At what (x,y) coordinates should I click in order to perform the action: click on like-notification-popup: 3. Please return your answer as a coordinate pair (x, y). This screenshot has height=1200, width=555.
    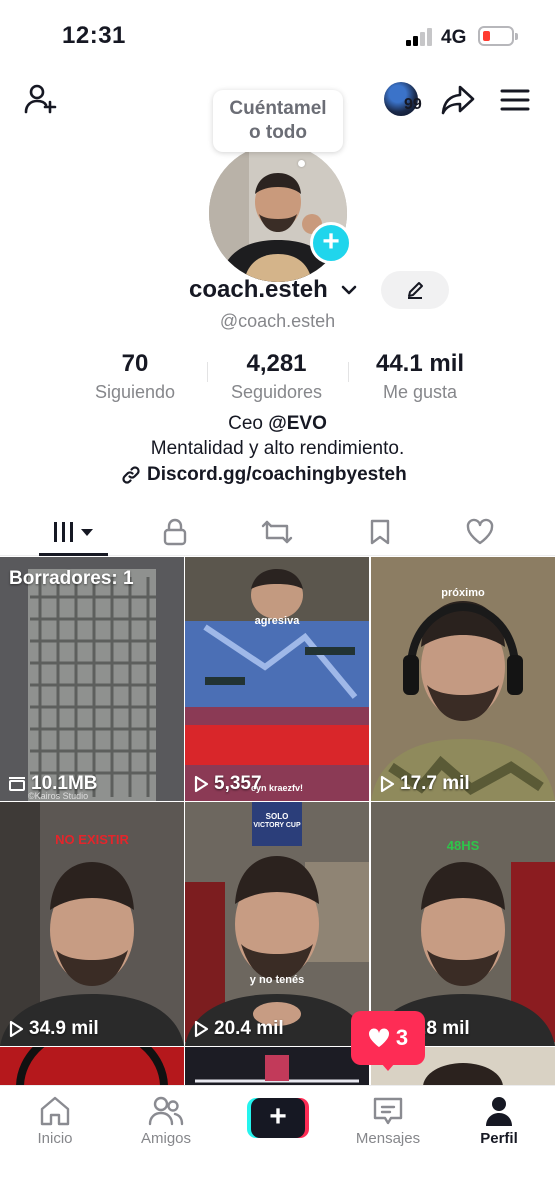
    Looking at the image, I should click on (388, 1038).